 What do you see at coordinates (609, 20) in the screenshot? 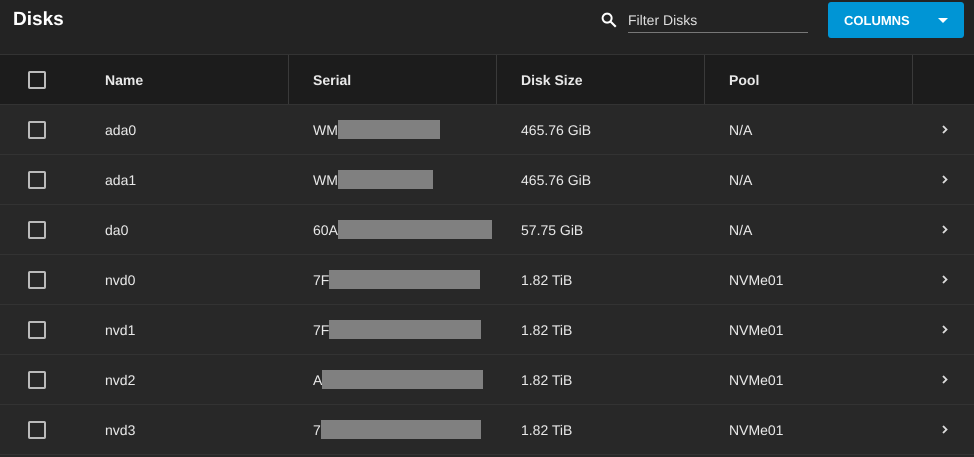
I see `search-icon` at bounding box center [609, 20].